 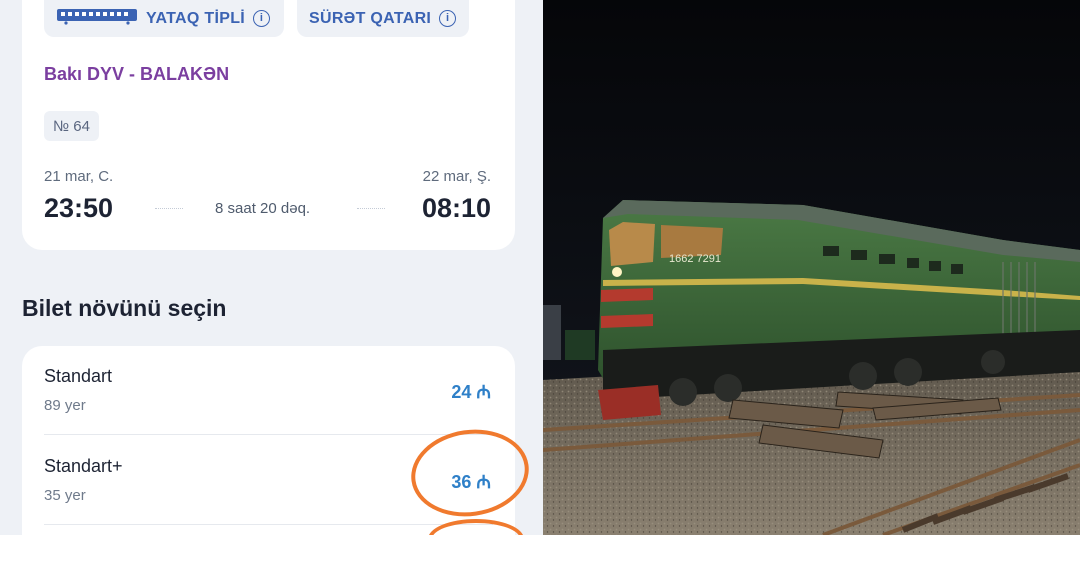 I want to click on departure-time: 23:50, so click(x=79, y=208).